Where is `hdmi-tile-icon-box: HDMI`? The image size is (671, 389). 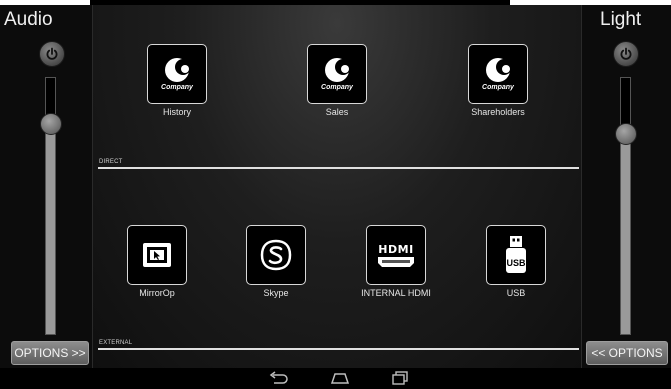
hdmi-tile-icon-box: HDMI is located at coordinates (396, 255).